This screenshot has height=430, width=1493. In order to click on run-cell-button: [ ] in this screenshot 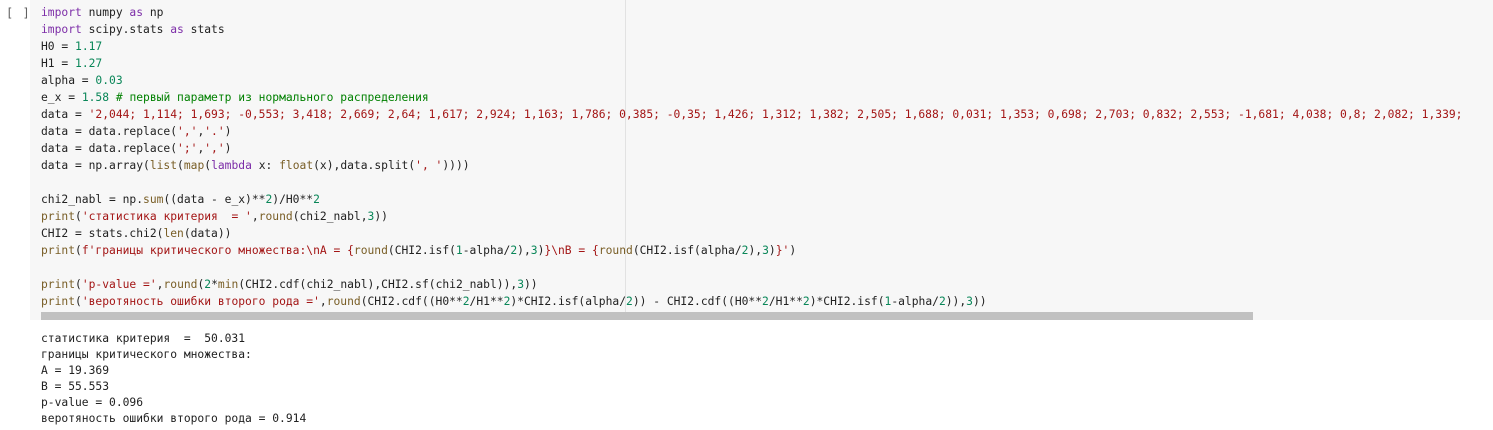, I will do `click(18, 13)`.